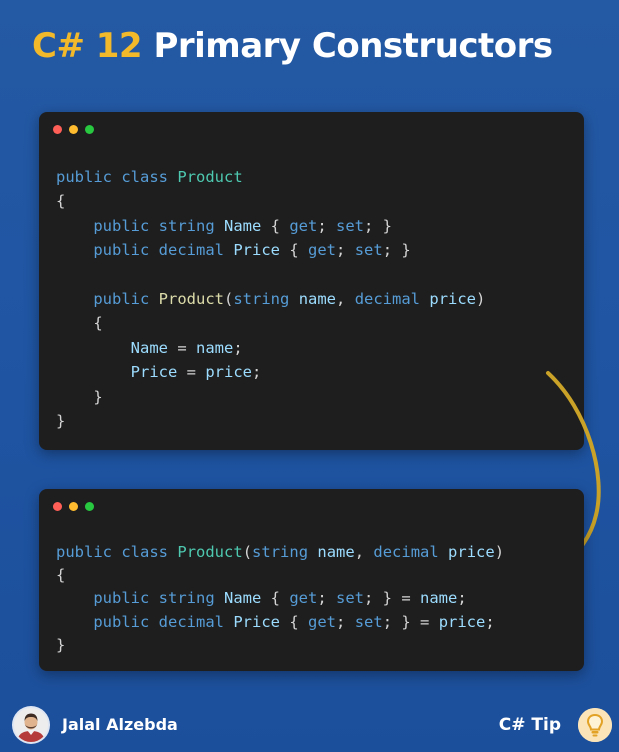 The width and height of the screenshot is (619, 752). I want to click on page-title: C# 12 Primary Constructors, so click(292, 46).